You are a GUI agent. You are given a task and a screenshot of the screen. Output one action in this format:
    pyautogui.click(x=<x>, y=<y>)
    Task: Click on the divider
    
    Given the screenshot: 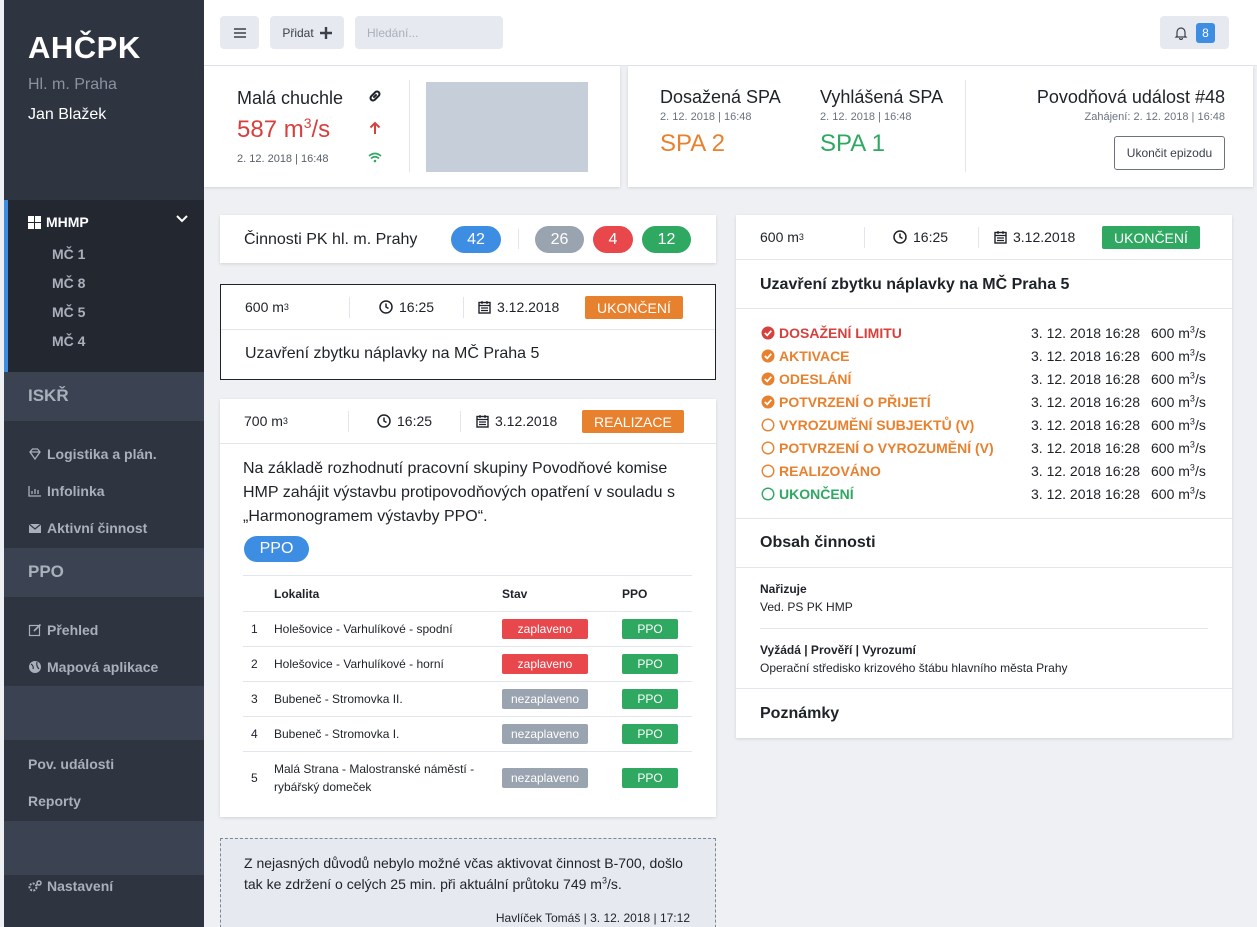 What is the action you would take?
    pyautogui.click(x=518, y=239)
    